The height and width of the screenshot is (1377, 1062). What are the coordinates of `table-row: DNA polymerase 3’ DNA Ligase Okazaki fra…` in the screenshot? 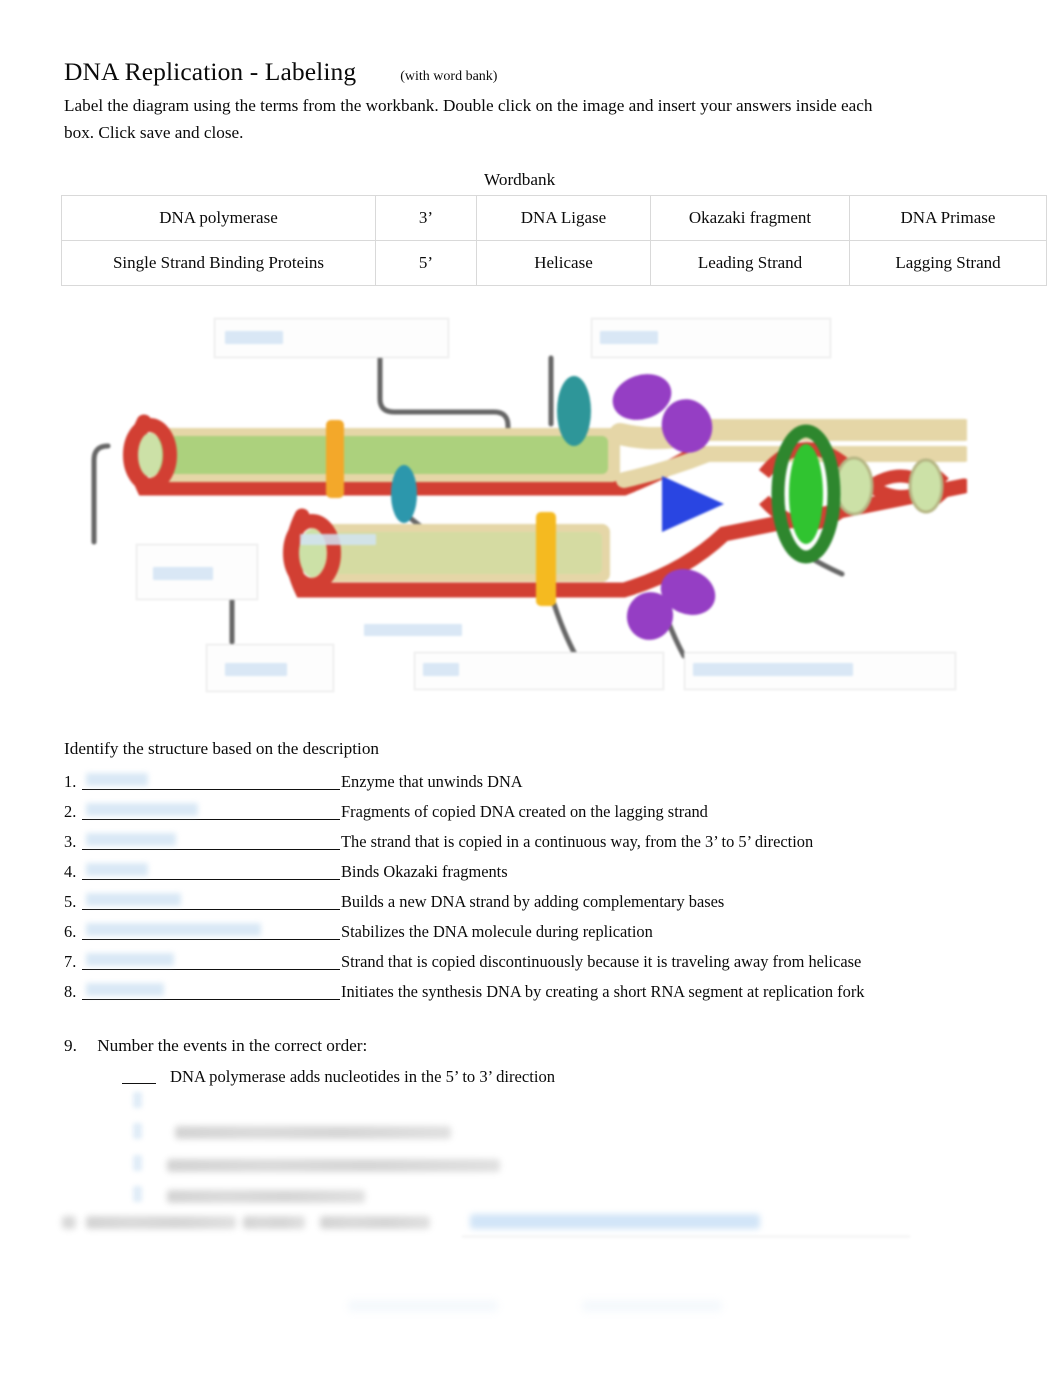 It's located at (554, 218).